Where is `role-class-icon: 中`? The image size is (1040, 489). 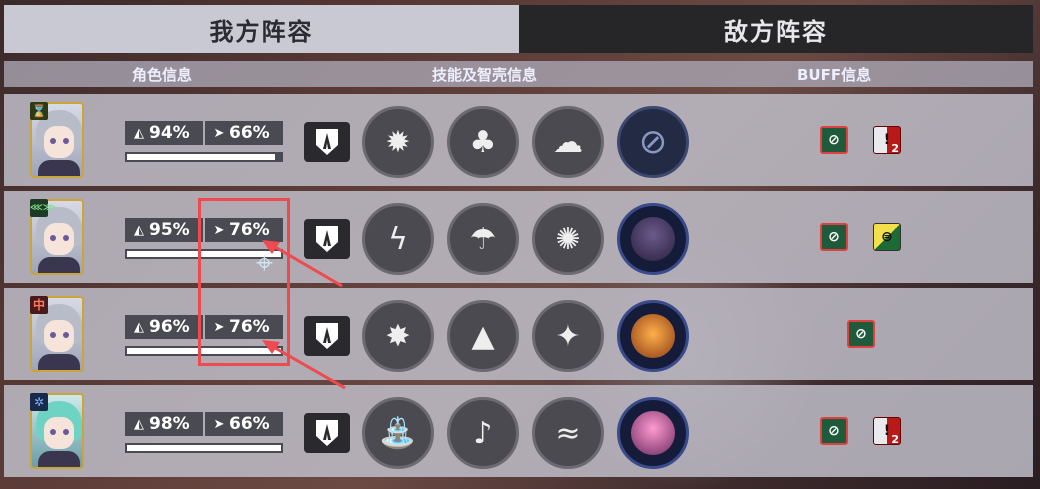 role-class-icon: 中 is located at coordinates (39, 305).